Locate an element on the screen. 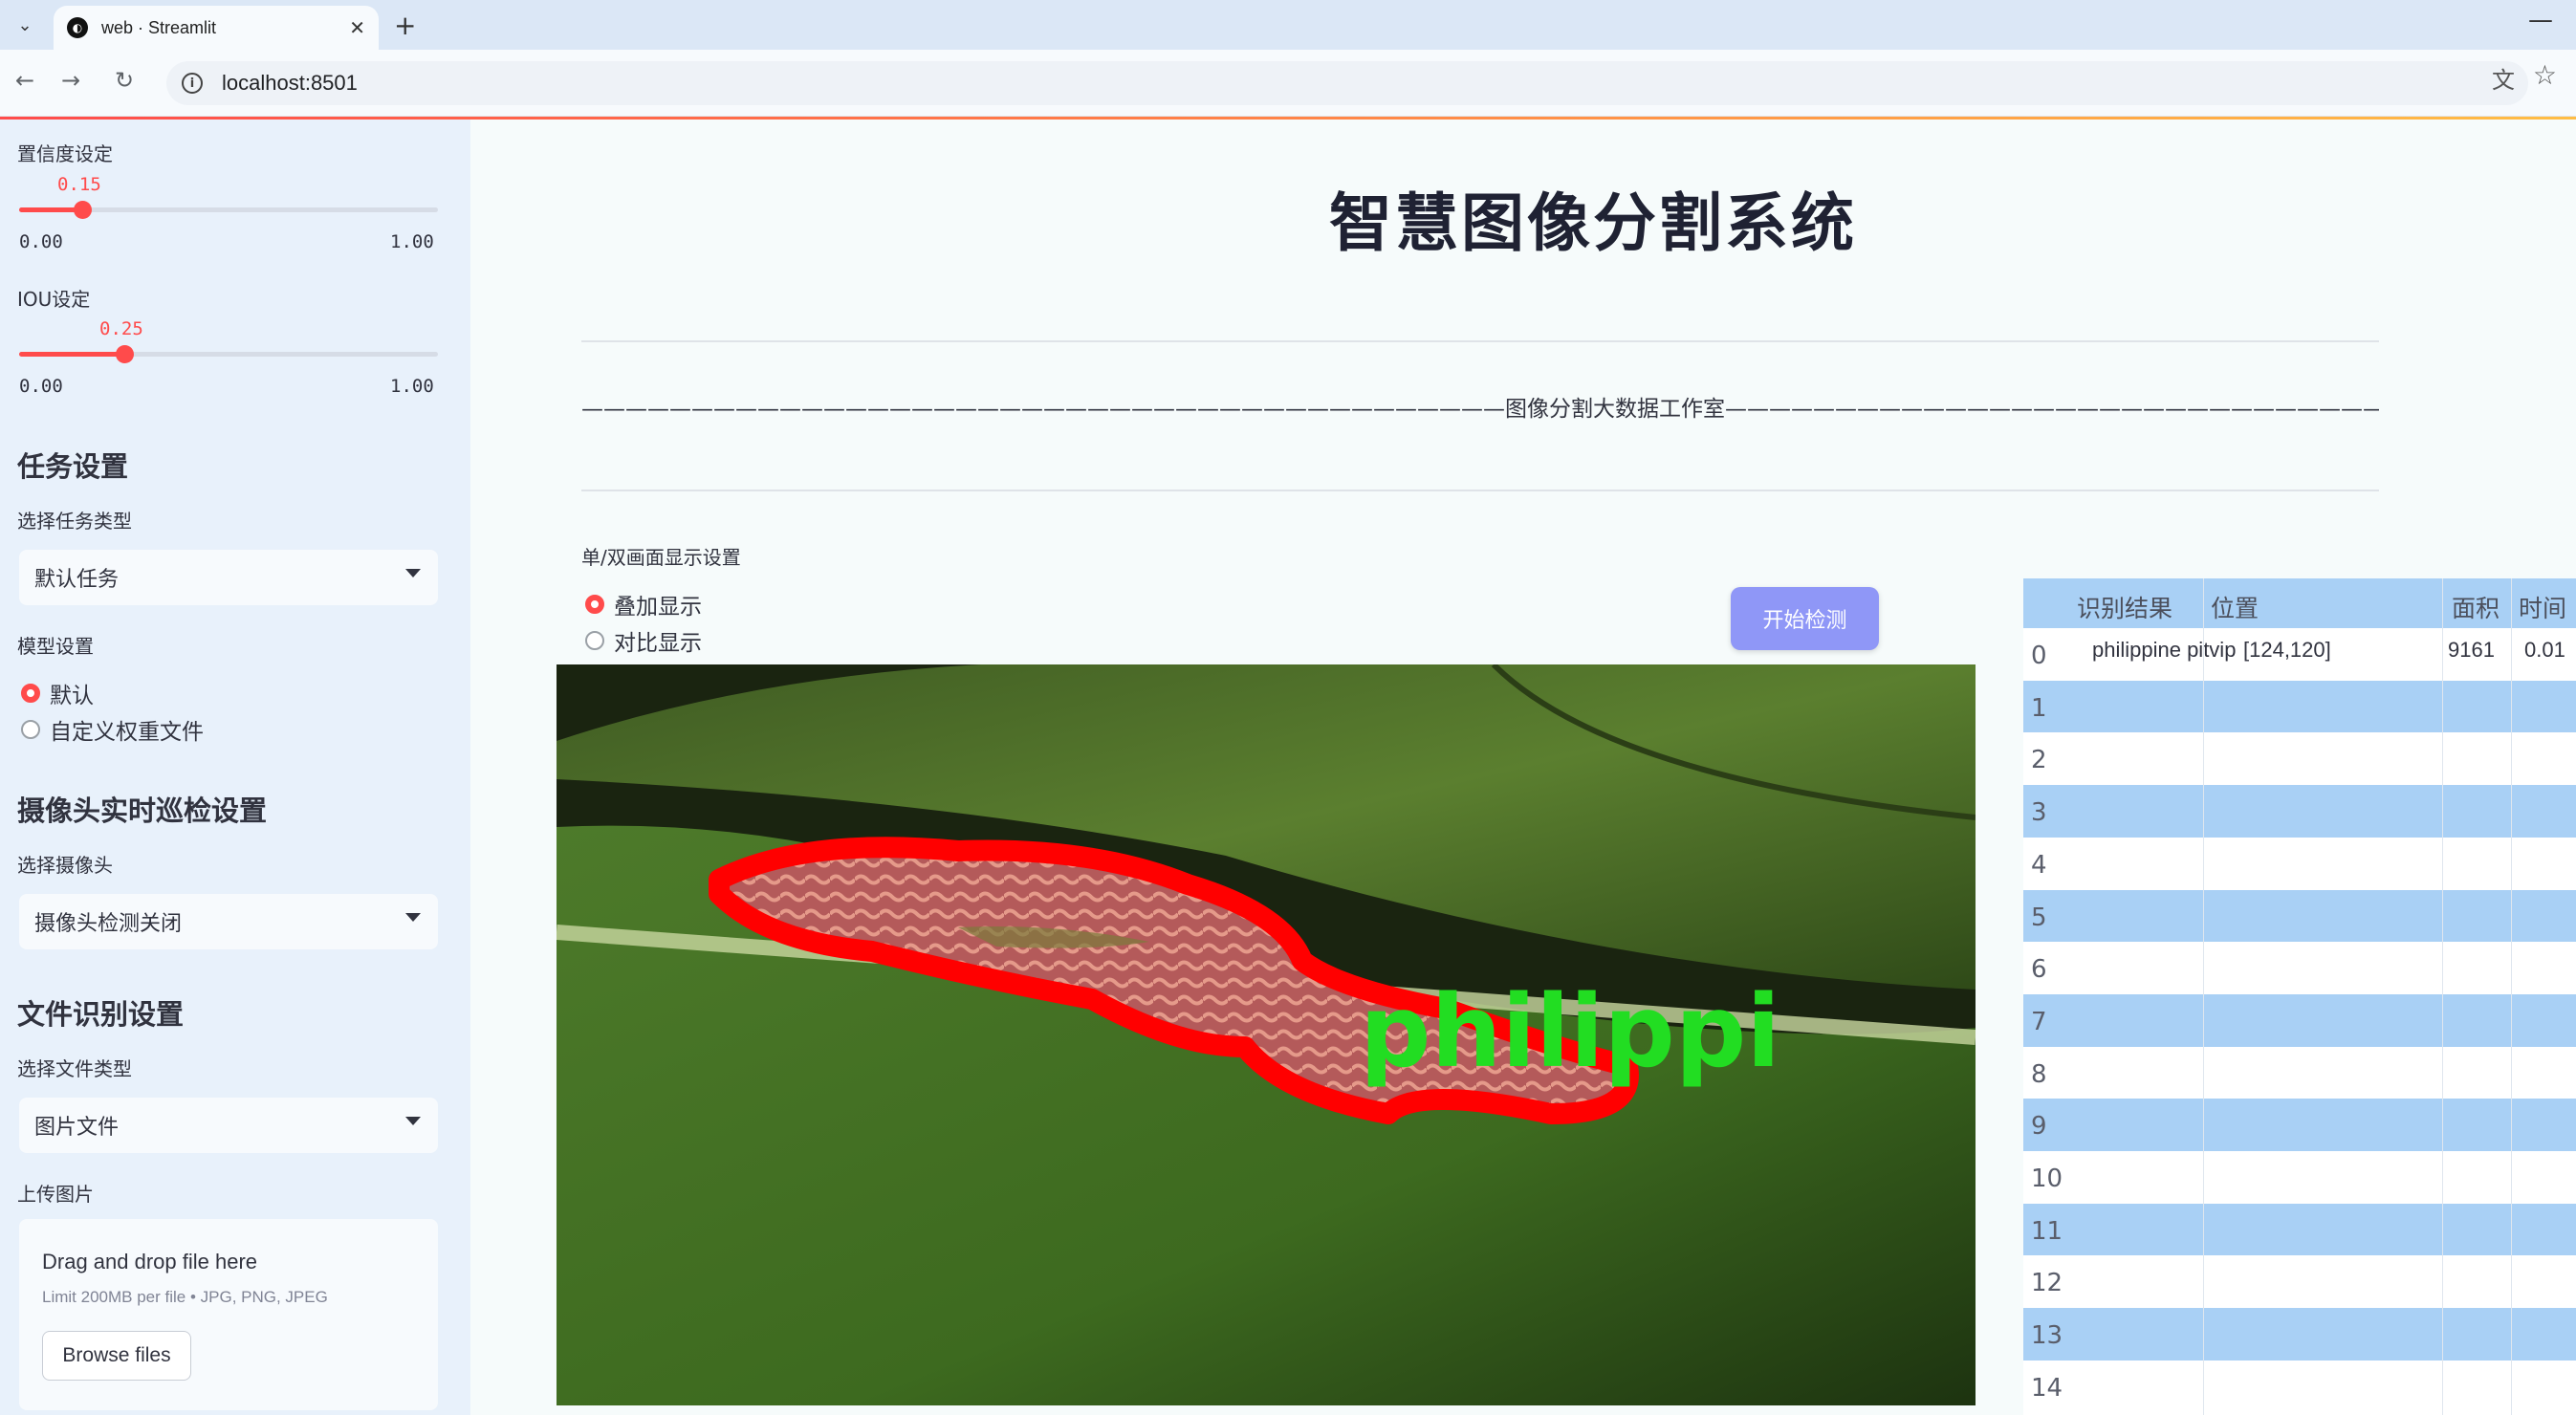 This screenshot has width=2576, height=1415. camera-select-label: 选择摄像头 is located at coordinates (65, 865).